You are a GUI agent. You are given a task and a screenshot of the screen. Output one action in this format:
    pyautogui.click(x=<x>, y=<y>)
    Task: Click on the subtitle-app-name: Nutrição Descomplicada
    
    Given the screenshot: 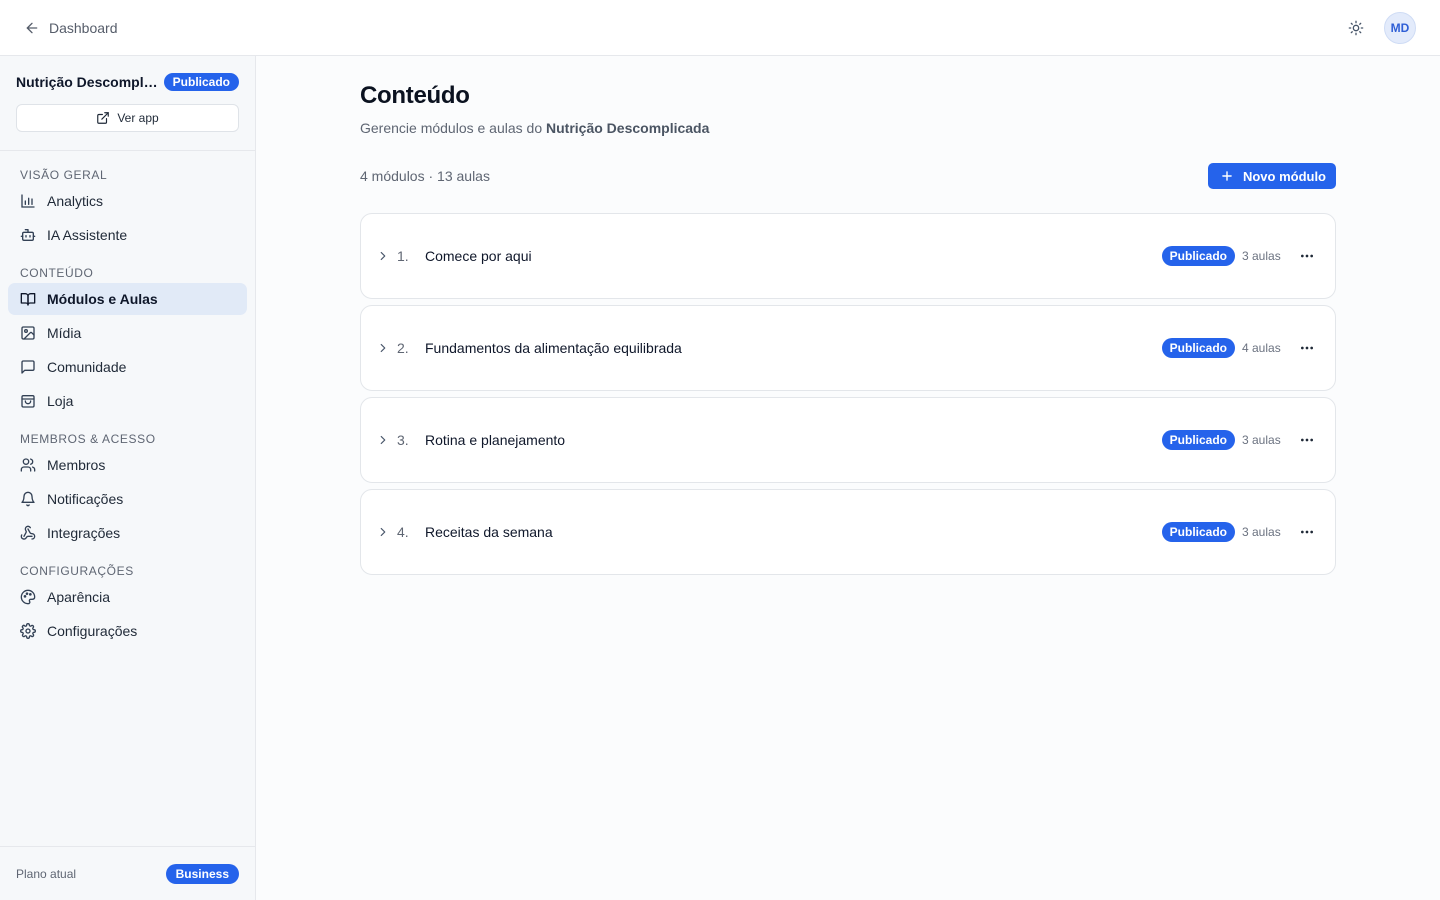 What is the action you would take?
    pyautogui.click(x=628, y=128)
    